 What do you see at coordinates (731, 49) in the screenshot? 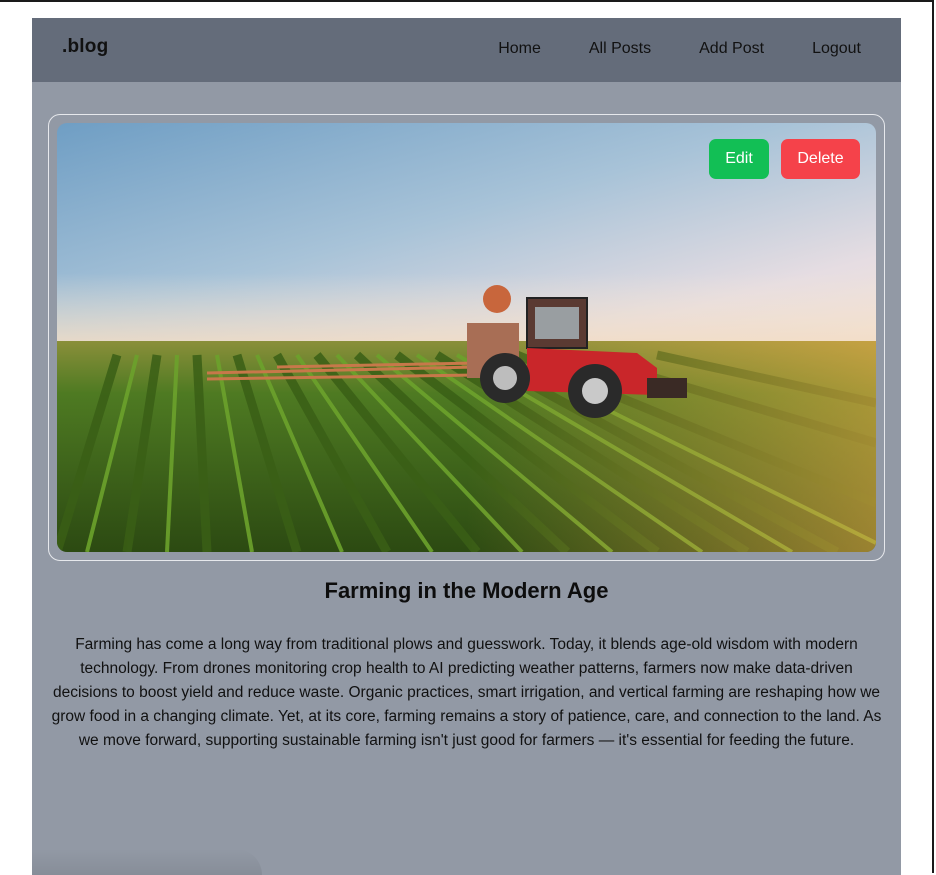
I see `nav-add-post-link: Add Post` at bounding box center [731, 49].